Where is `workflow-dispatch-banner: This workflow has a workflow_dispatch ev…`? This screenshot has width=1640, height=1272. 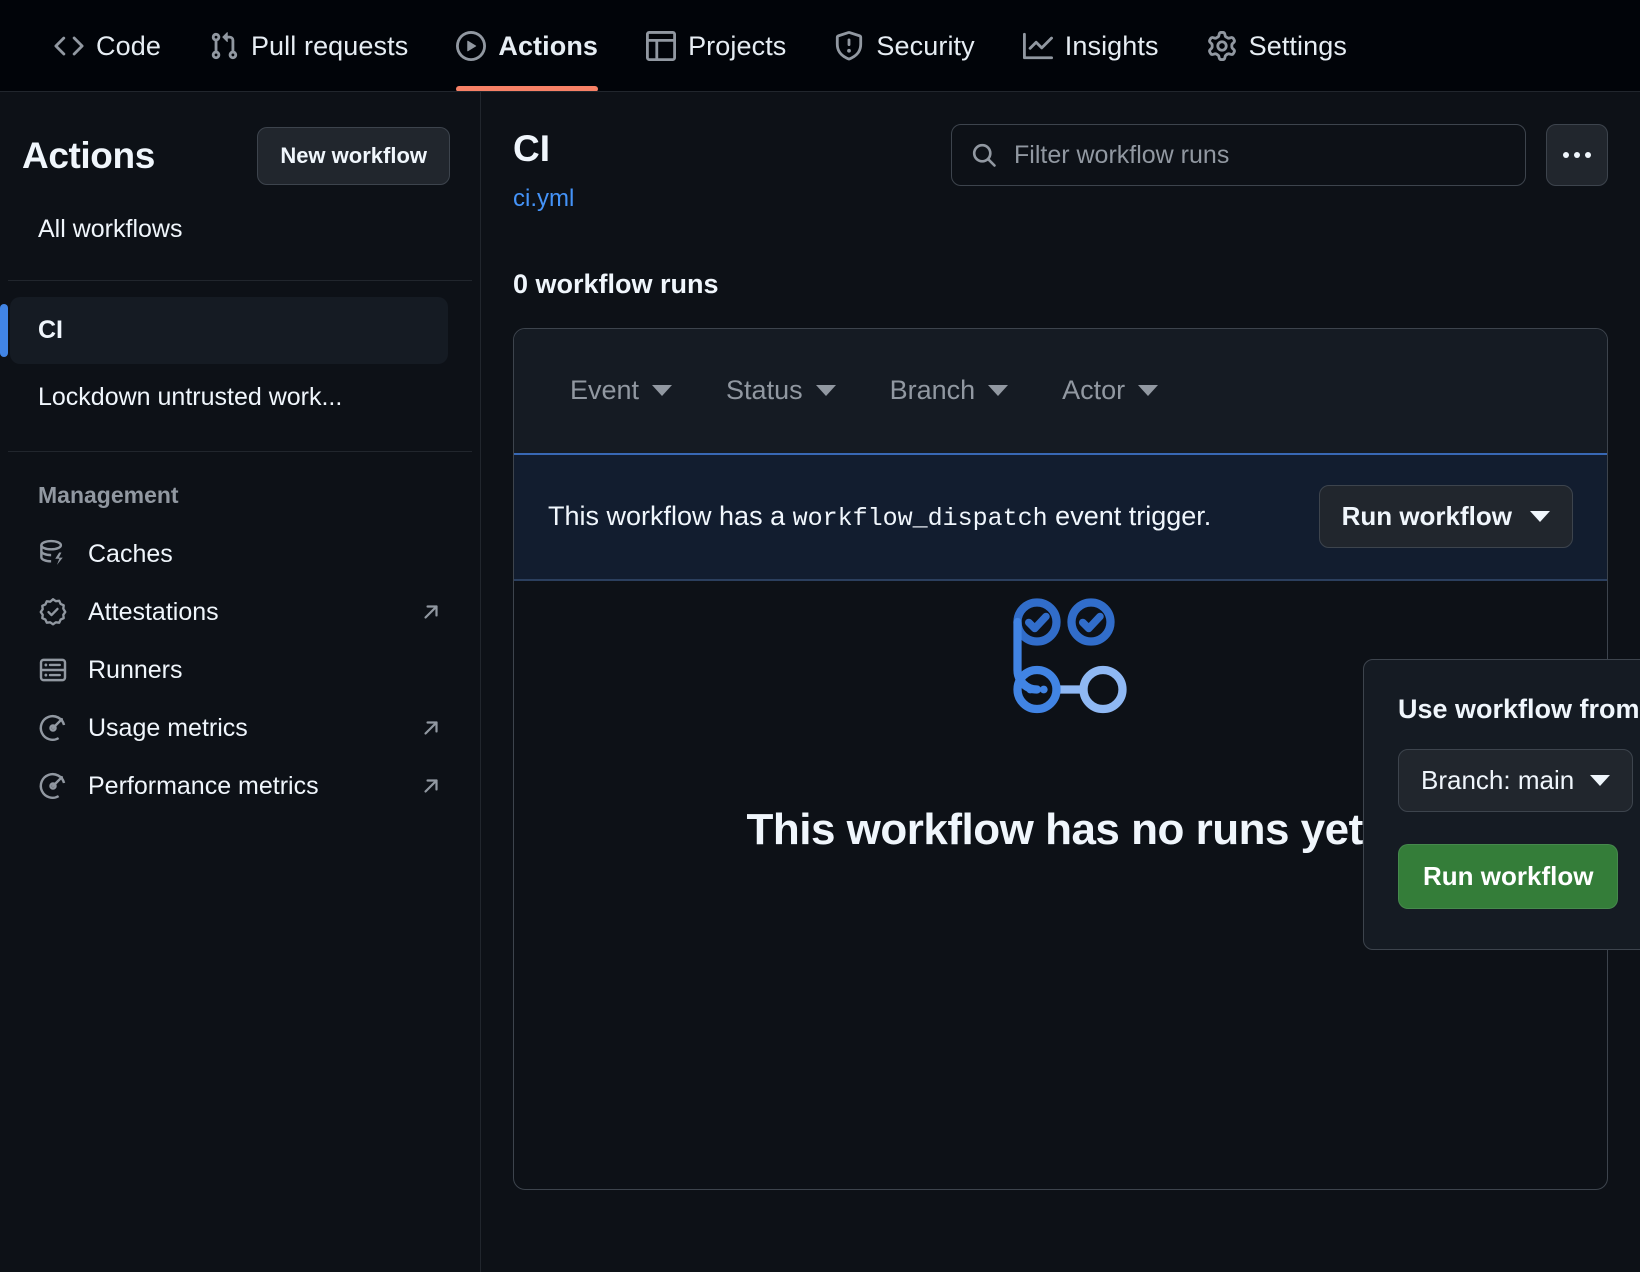 workflow-dispatch-banner: This workflow has a workflow_dispatch ev… is located at coordinates (1060, 516).